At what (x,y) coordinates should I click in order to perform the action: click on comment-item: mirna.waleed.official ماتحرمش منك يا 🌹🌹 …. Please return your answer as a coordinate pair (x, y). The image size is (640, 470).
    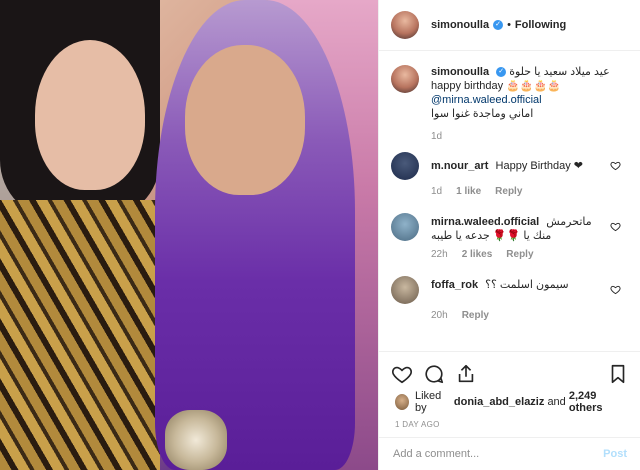
    Looking at the image, I should click on (509, 236).